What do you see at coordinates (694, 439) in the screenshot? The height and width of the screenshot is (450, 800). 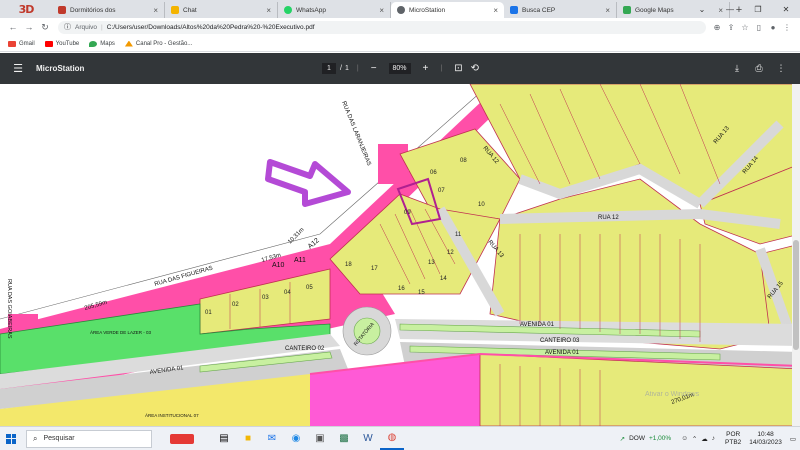 I see `chevron-up-icon: ⌃` at bounding box center [694, 439].